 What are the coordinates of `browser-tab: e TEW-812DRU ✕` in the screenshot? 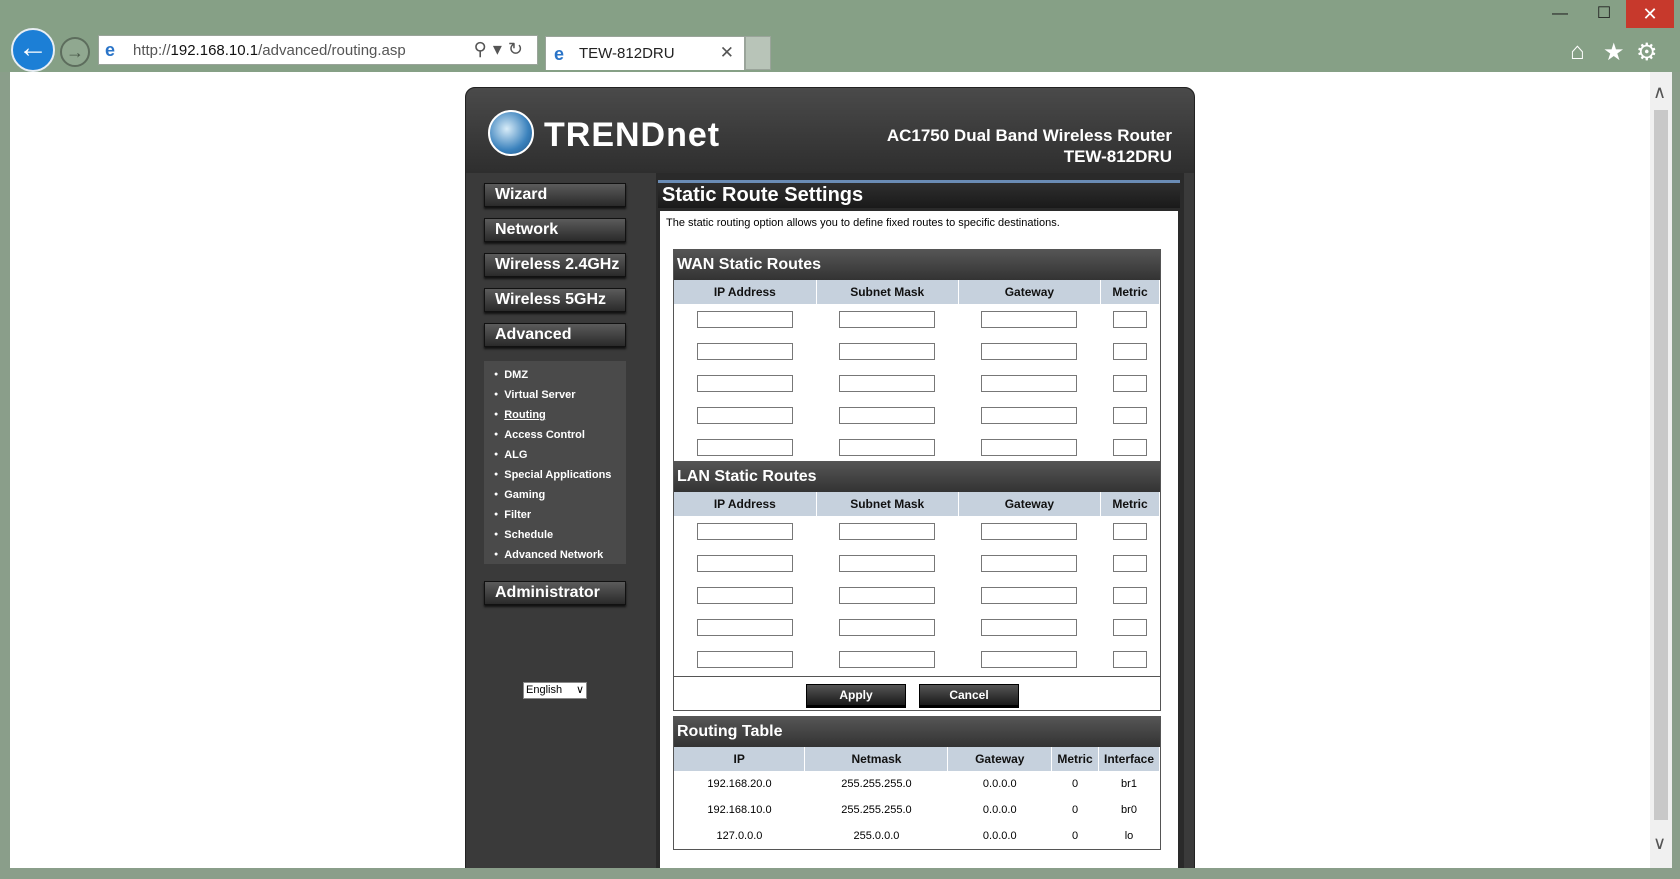 It's located at (645, 53).